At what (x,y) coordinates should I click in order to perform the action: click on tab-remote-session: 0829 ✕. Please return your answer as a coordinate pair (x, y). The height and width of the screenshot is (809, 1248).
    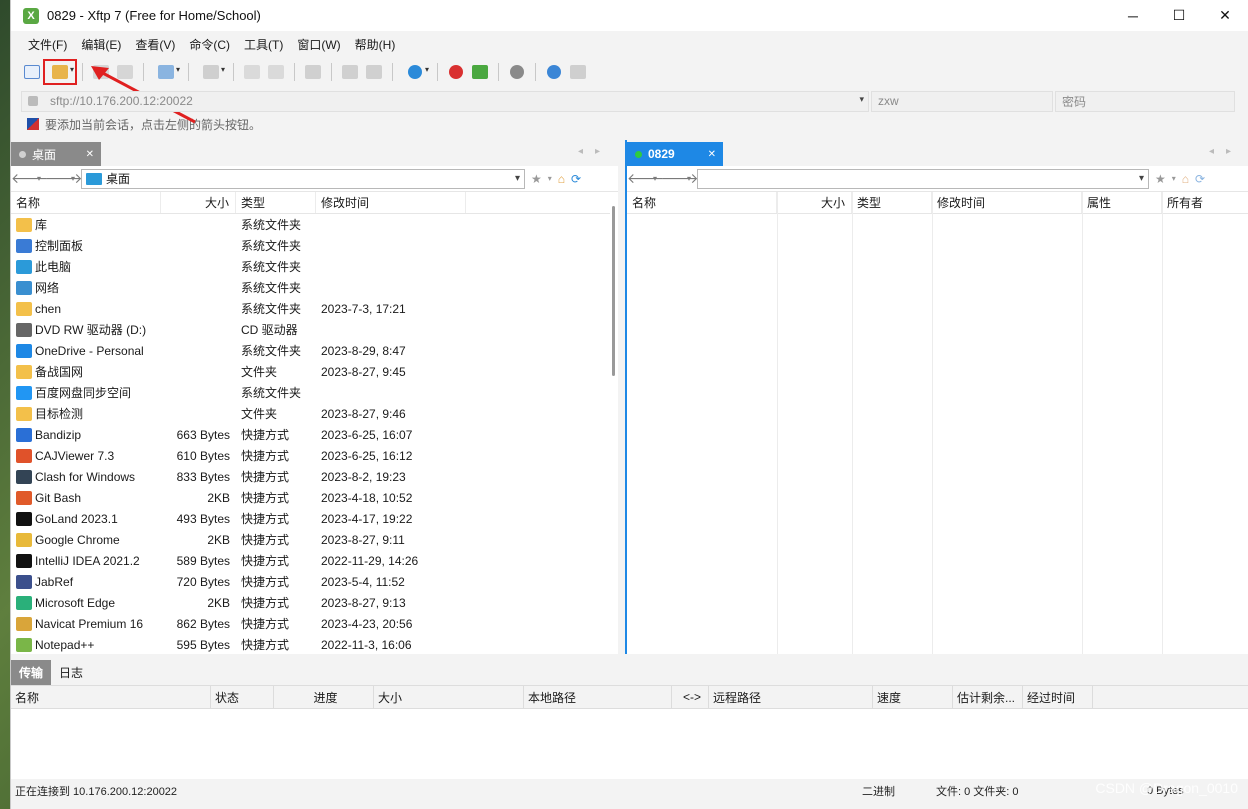
    Looking at the image, I should click on (675, 154).